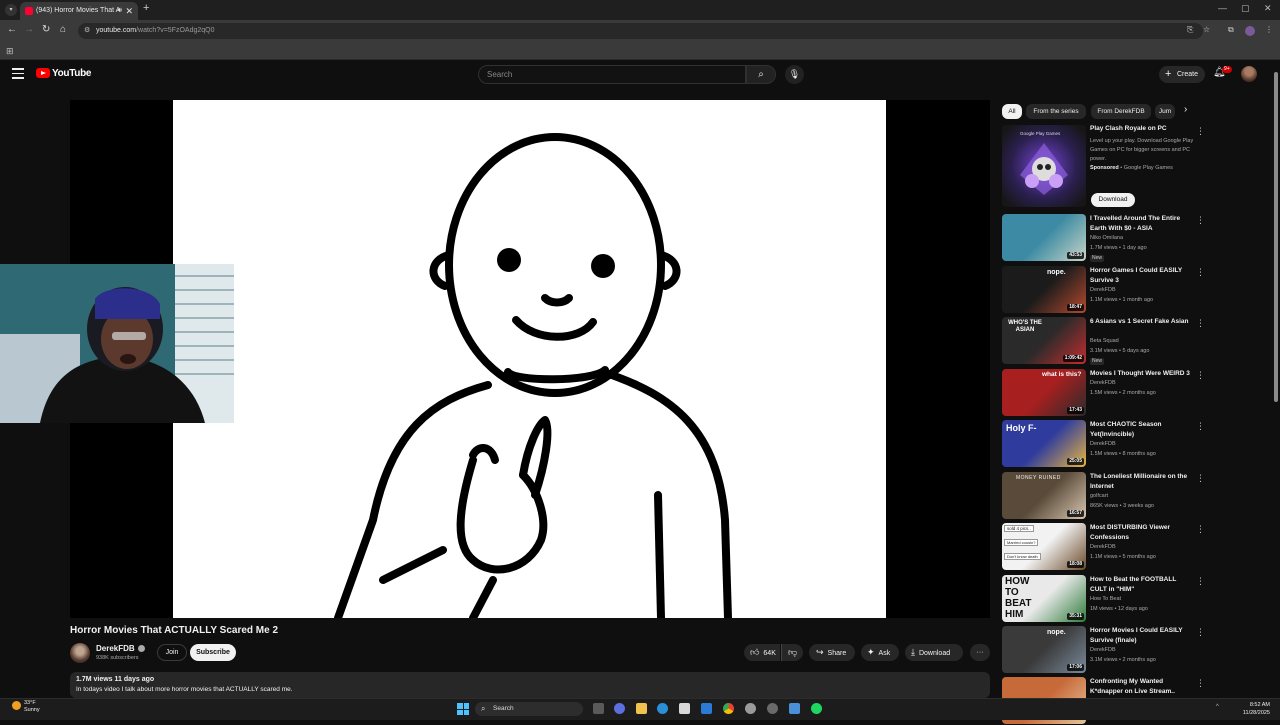 This screenshot has width=1280, height=725. What do you see at coordinates (794, 74) in the screenshot?
I see `voice-search-button: 🎙︎` at bounding box center [794, 74].